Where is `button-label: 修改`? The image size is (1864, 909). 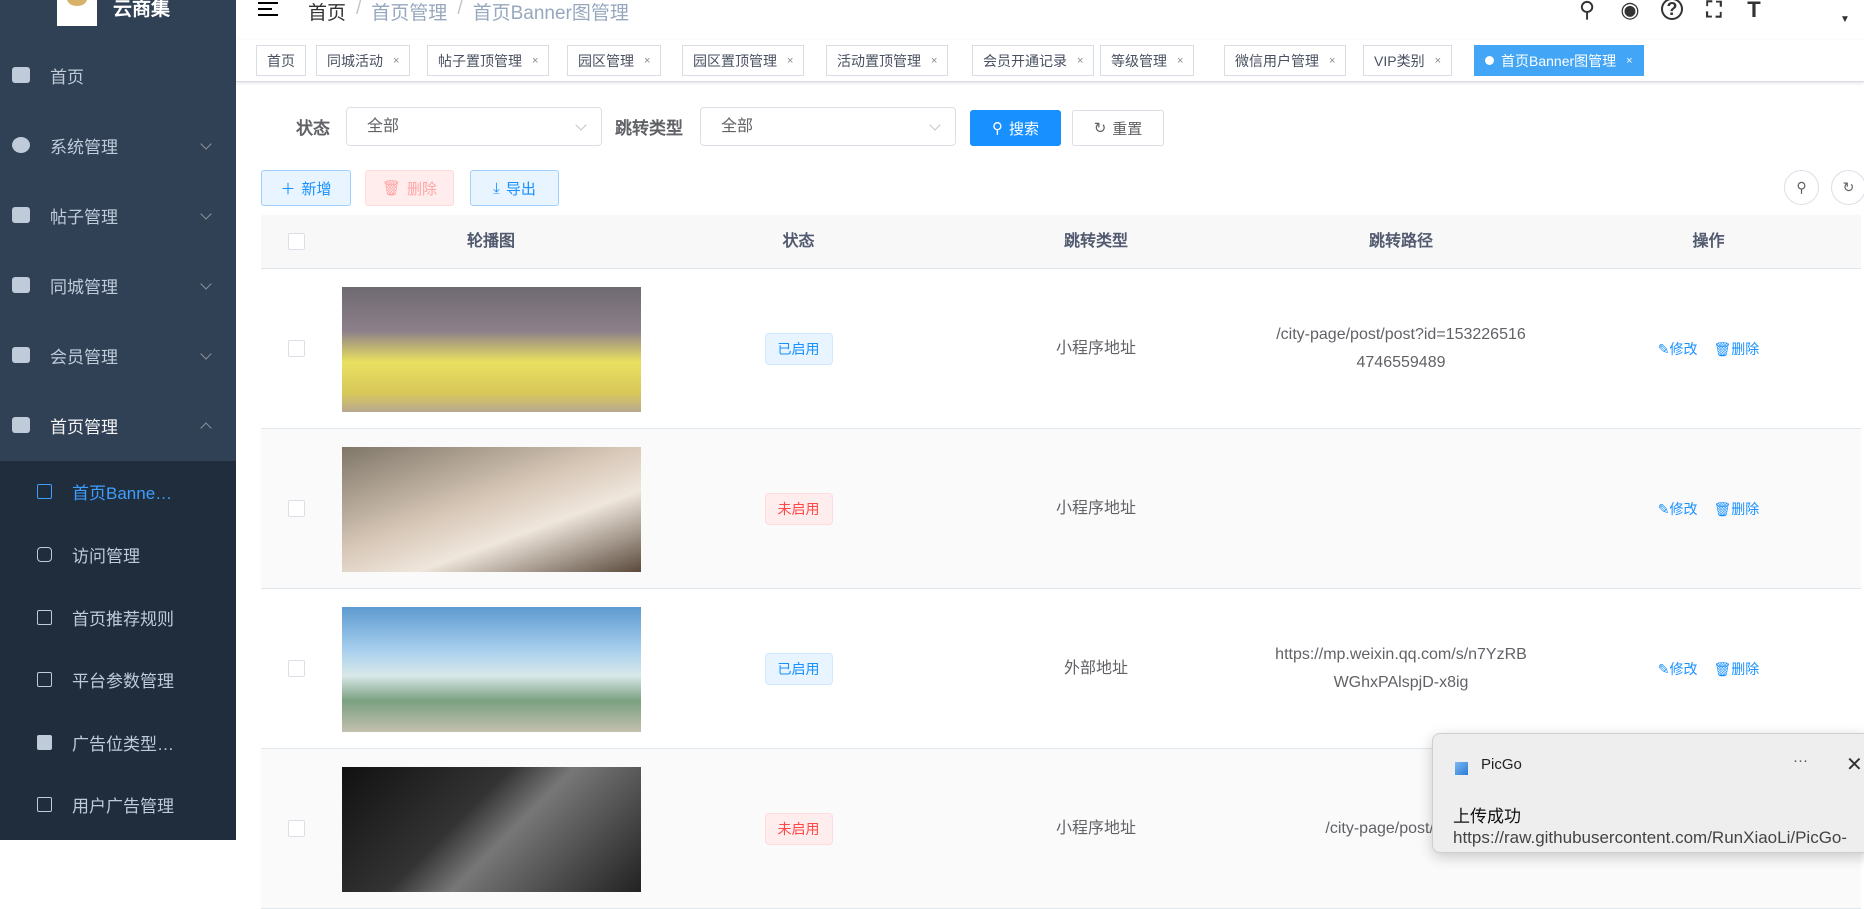
button-label: 修改 is located at coordinates (1683, 349).